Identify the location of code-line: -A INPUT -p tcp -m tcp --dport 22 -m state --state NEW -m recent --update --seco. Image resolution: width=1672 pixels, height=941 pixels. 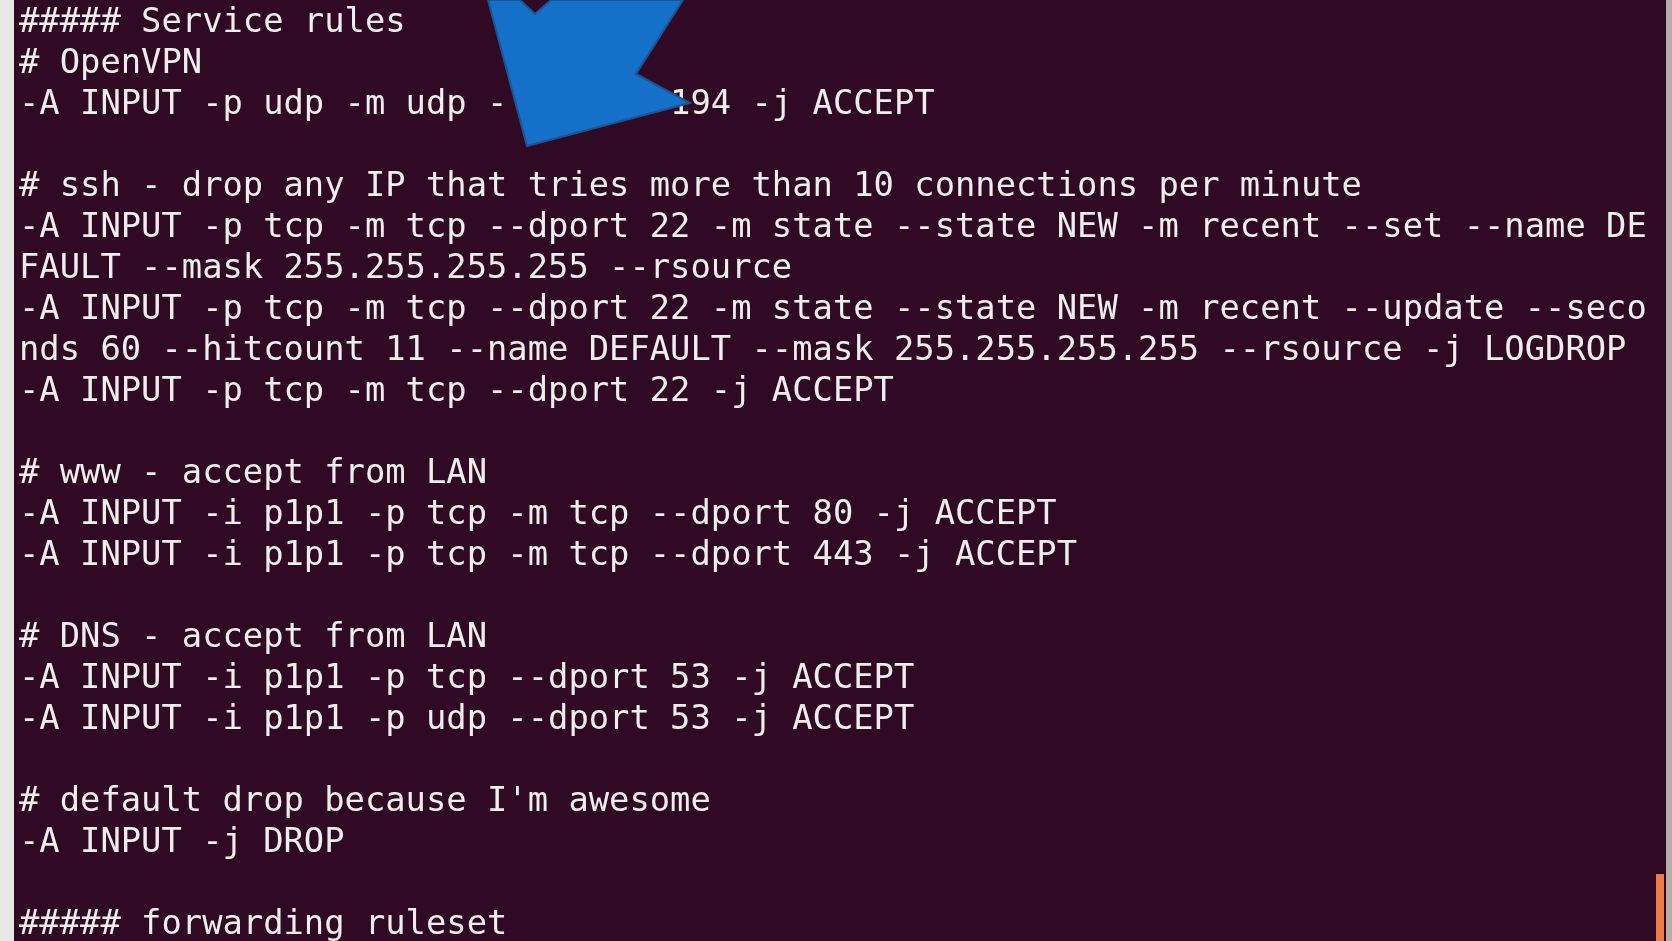
(833, 307).